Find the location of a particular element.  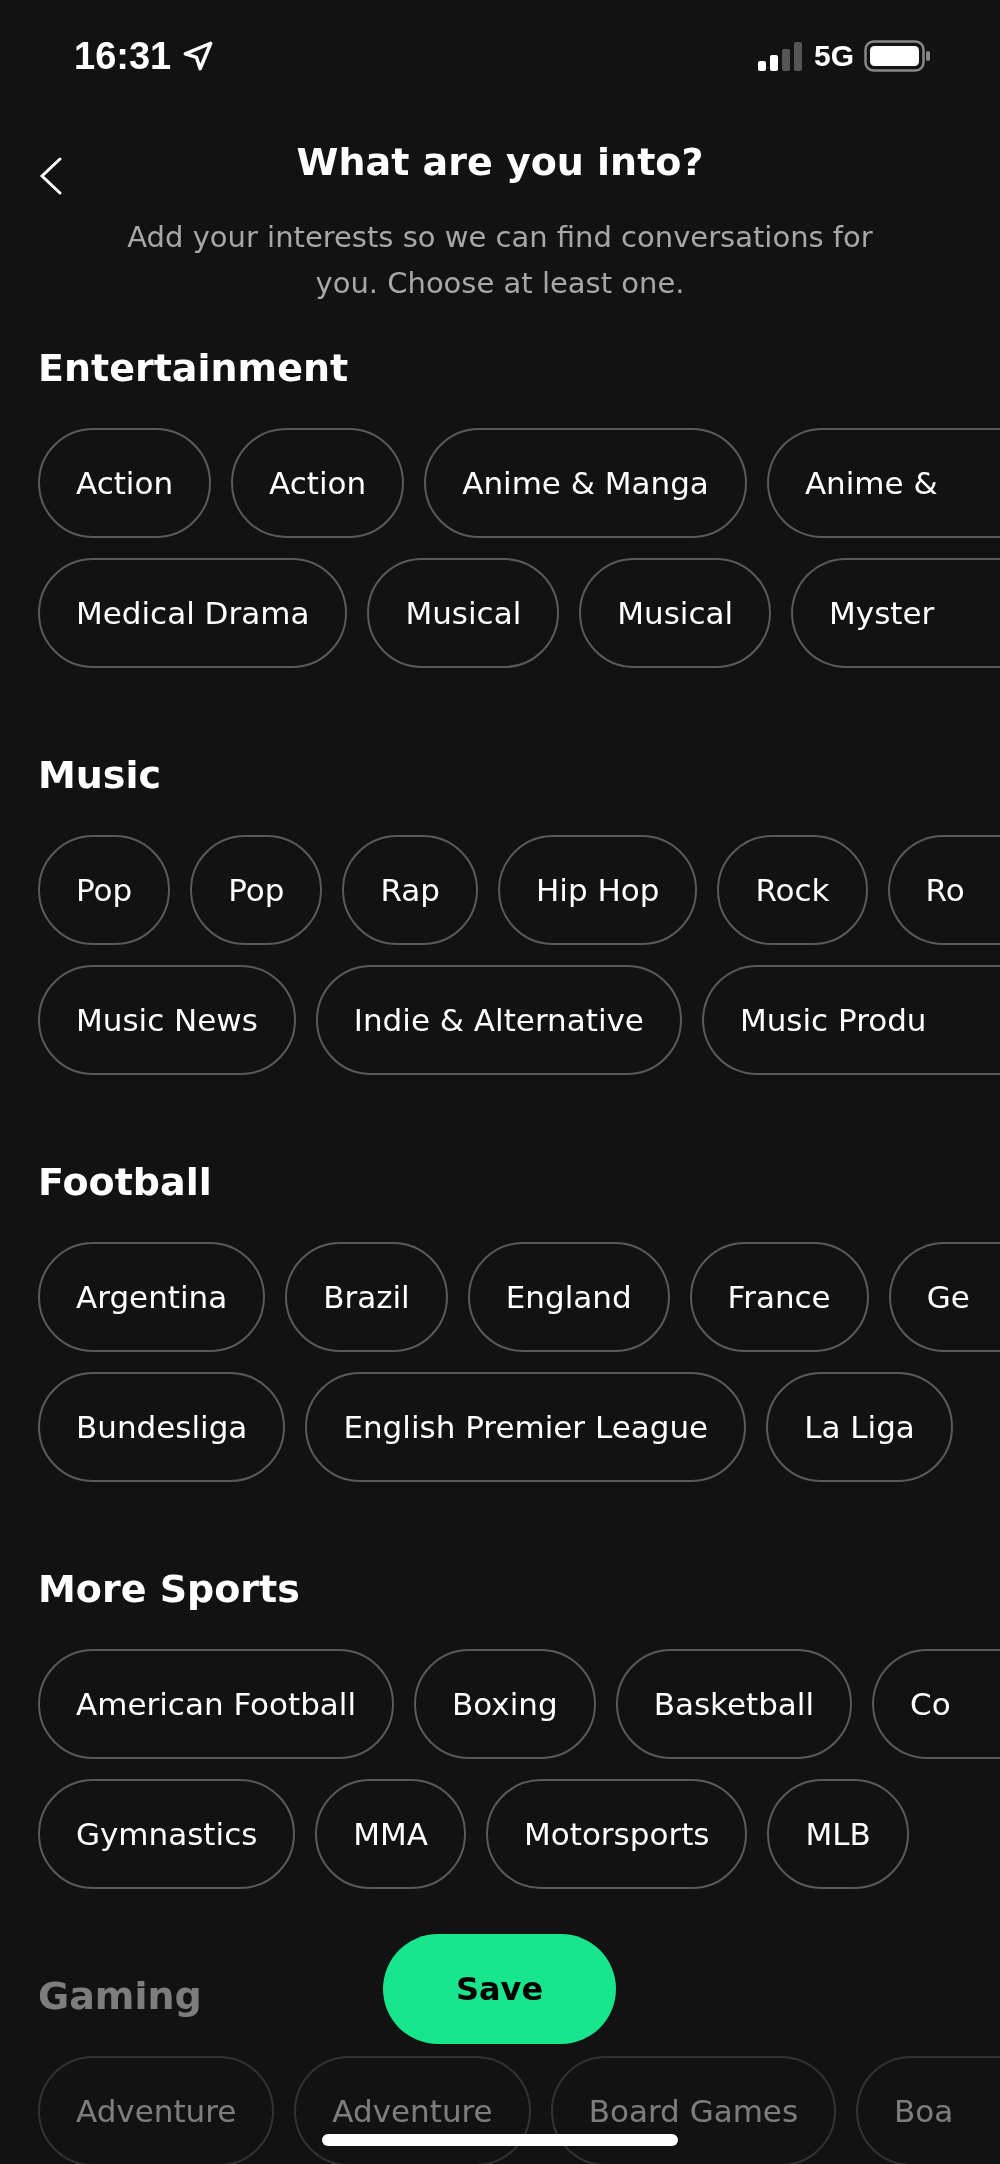

interest-chip: Anime & is located at coordinates (883, 483).